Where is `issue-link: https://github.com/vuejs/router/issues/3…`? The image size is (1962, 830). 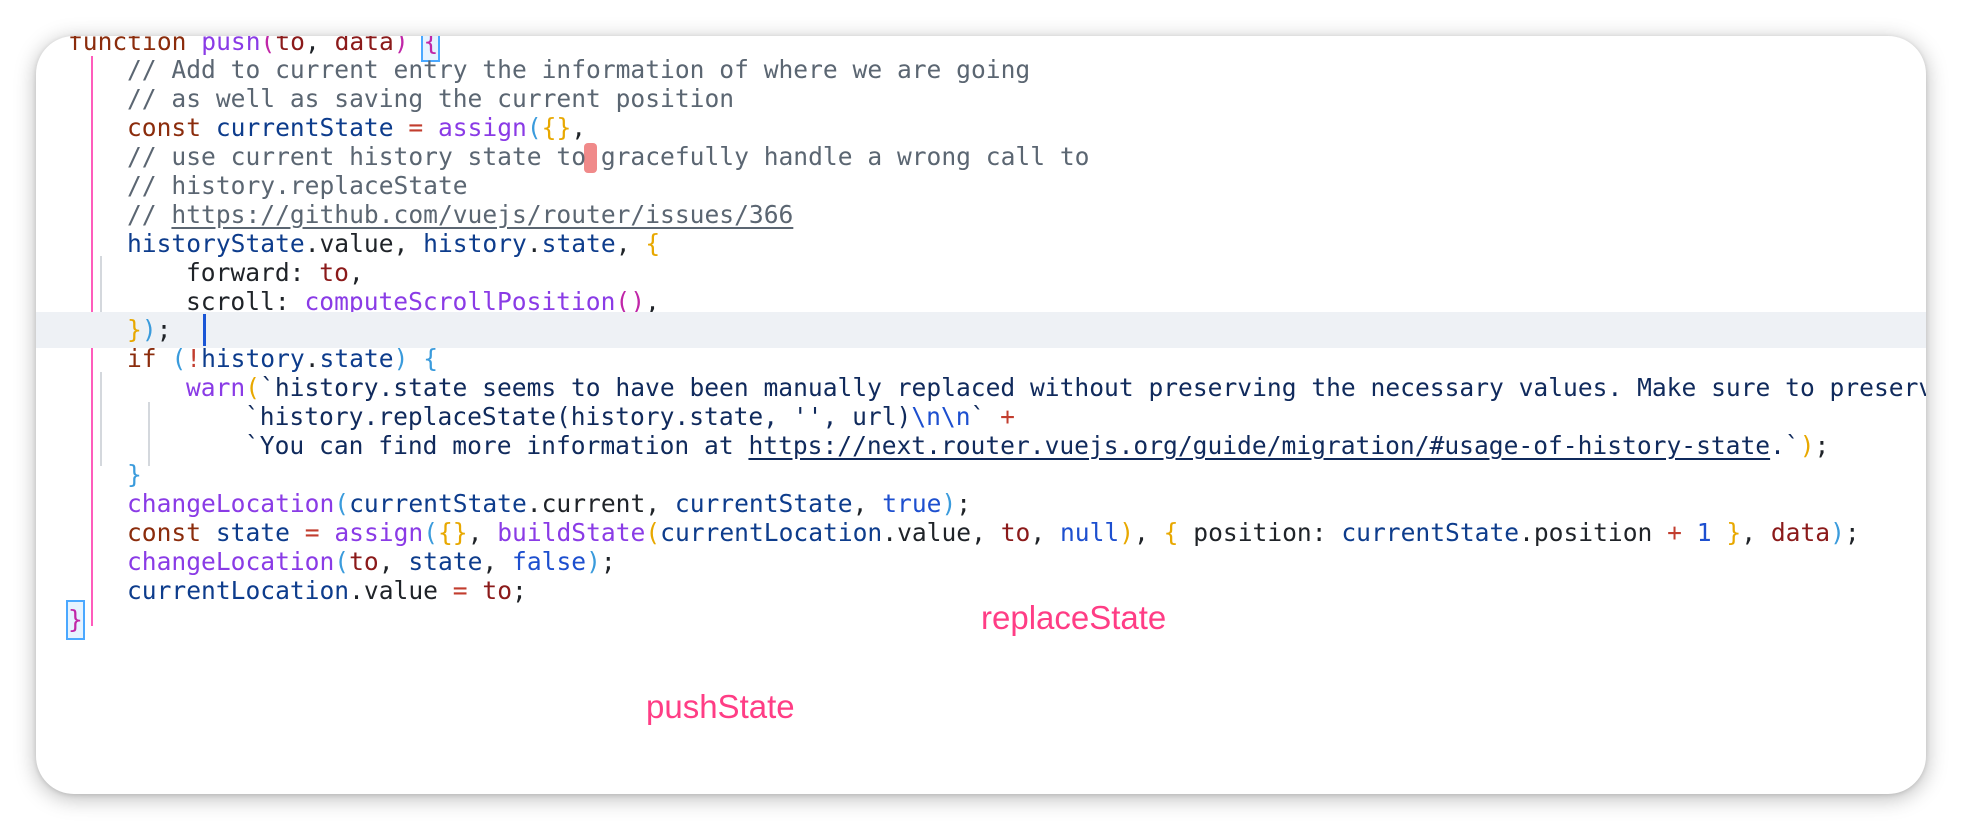 issue-link: https://github.com/vuejs/router/issues/3… is located at coordinates (482, 214).